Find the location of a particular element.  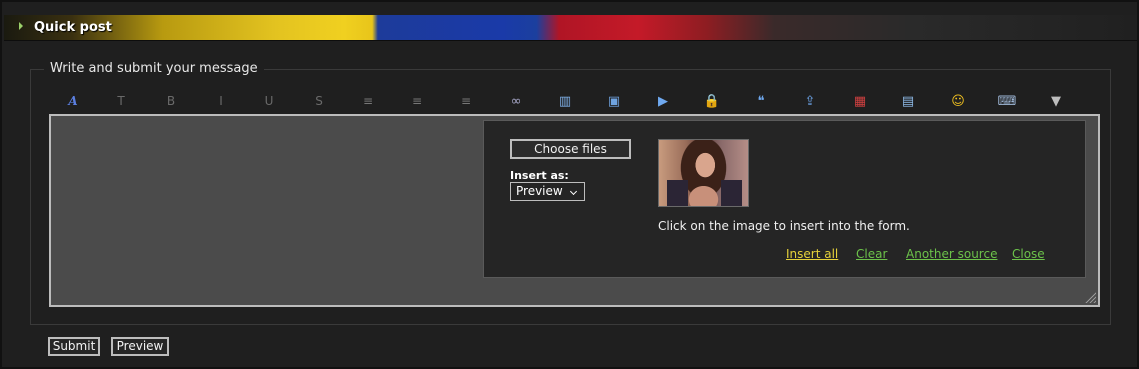

color-icon: ▦ is located at coordinates (860, 101).